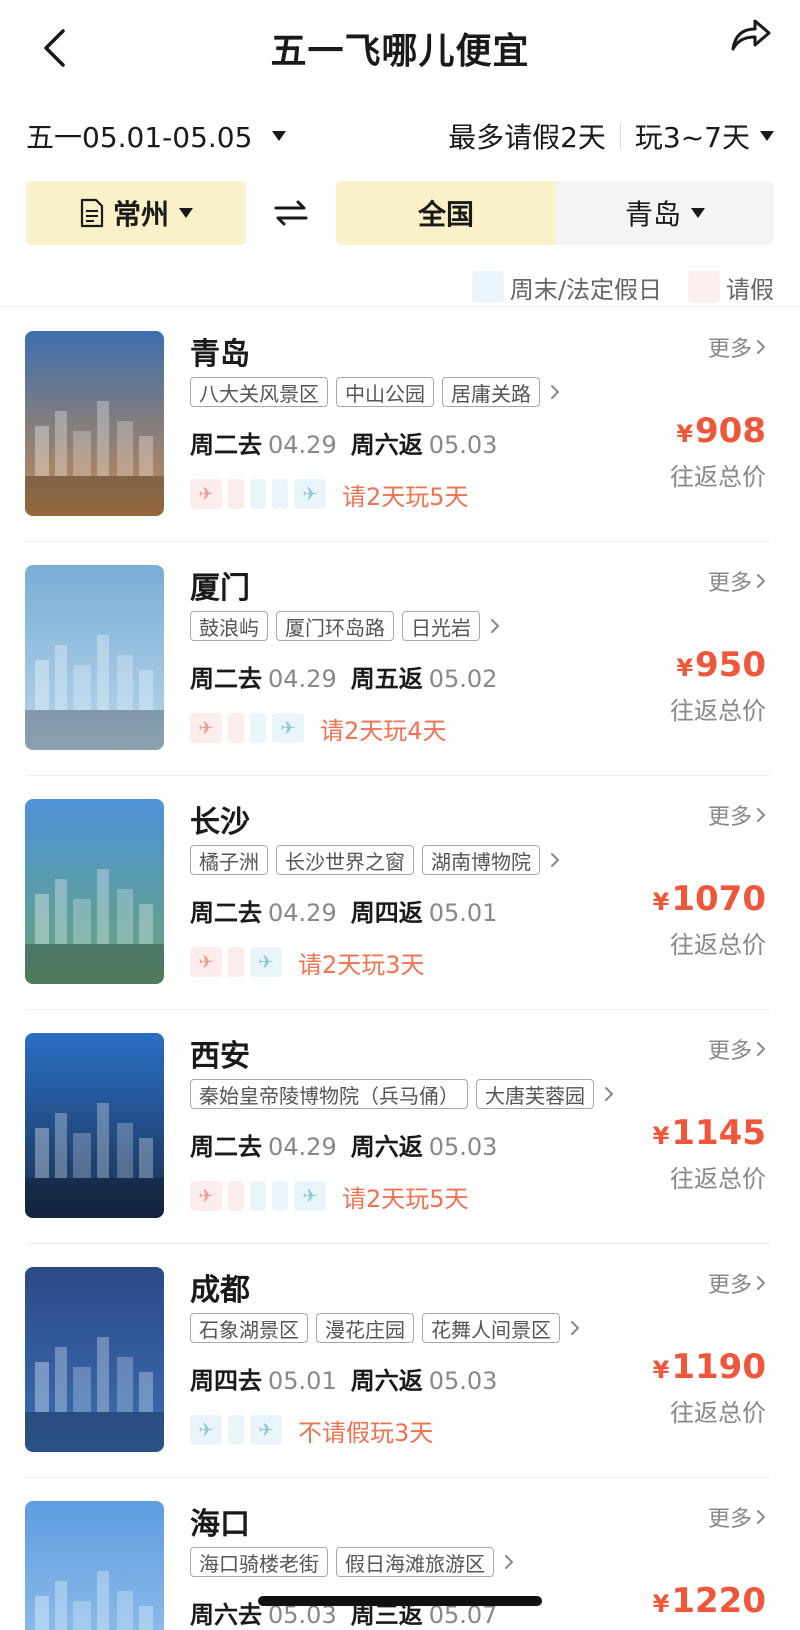  What do you see at coordinates (385, 392) in the screenshot?
I see `attraction-tag: 中山公园` at bounding box center [385, 392].